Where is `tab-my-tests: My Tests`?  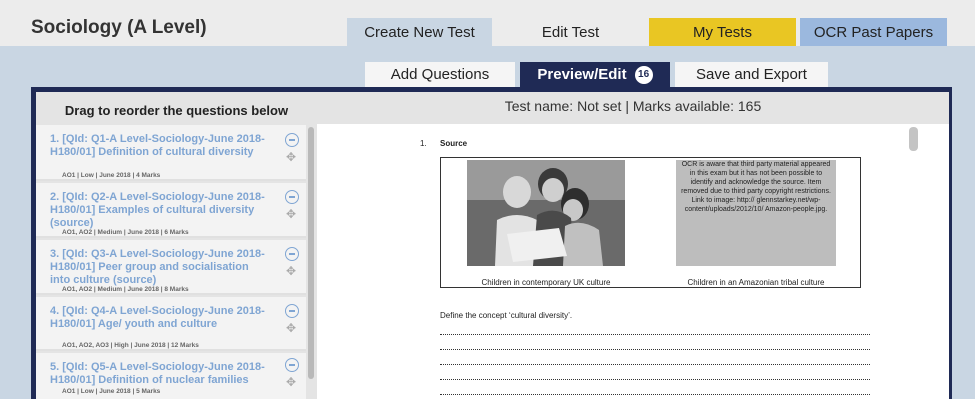 tab-my-tests: My Tests is located at coordinates (722, 32).